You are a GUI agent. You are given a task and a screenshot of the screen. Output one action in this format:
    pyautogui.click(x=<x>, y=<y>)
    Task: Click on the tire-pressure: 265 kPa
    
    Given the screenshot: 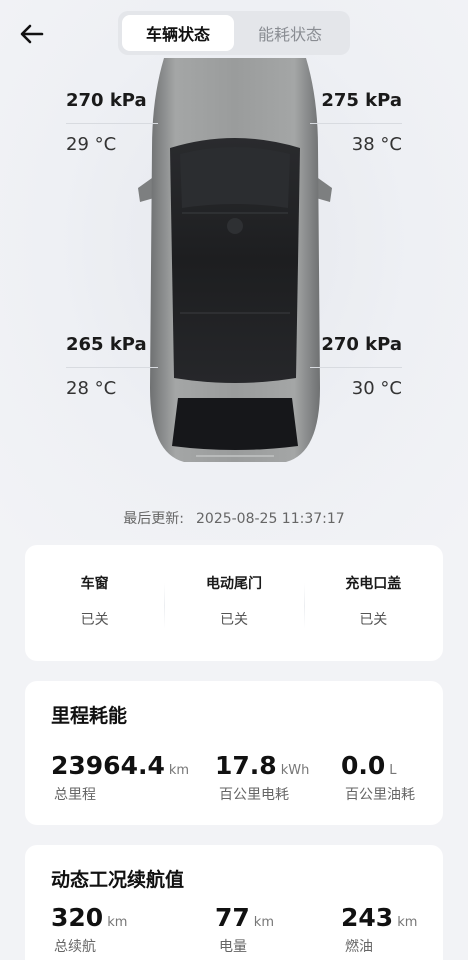 What is the action you would take?
    pyautogui.click(x=106, y=344)
    